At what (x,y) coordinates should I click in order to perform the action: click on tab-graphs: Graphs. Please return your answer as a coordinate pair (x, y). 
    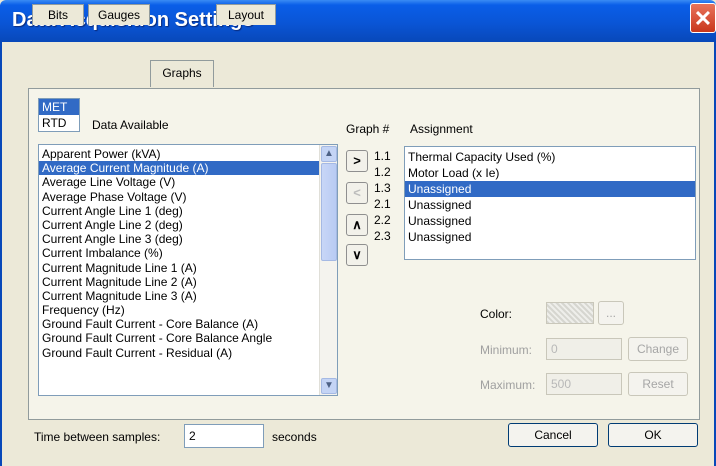
    Looking at the image, I should click on (182, 73).